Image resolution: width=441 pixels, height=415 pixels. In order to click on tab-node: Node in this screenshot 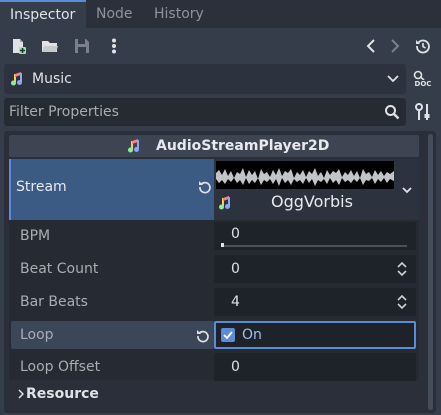, I will do `click(121, 14)`.